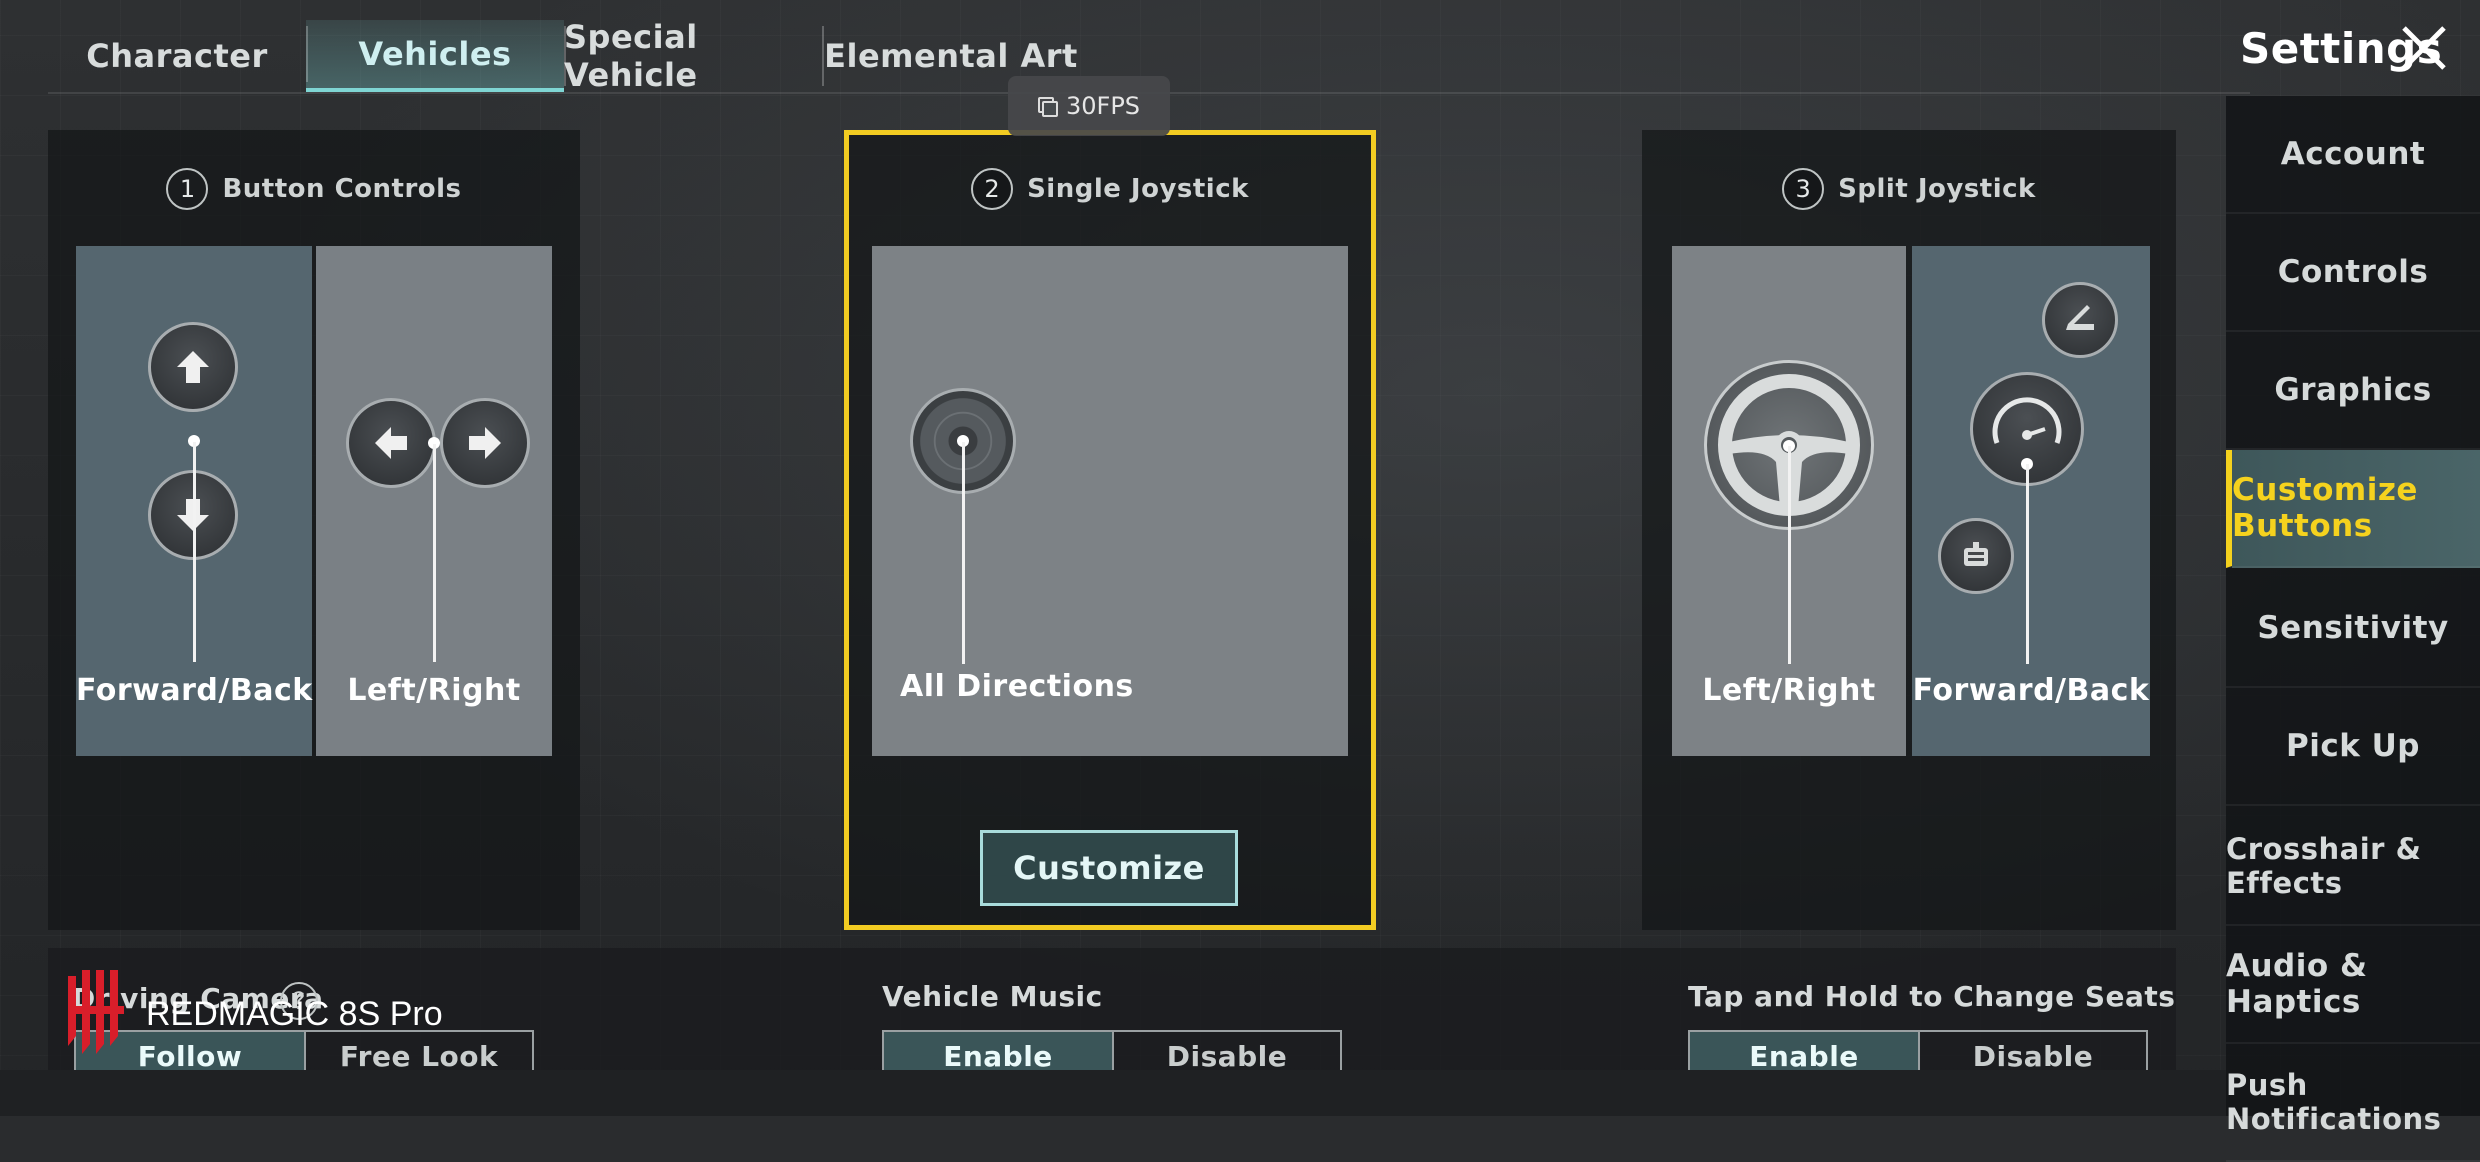 This screenshot has height=1162, width=2480. I want to click on close-icon, so click(2424, 48).